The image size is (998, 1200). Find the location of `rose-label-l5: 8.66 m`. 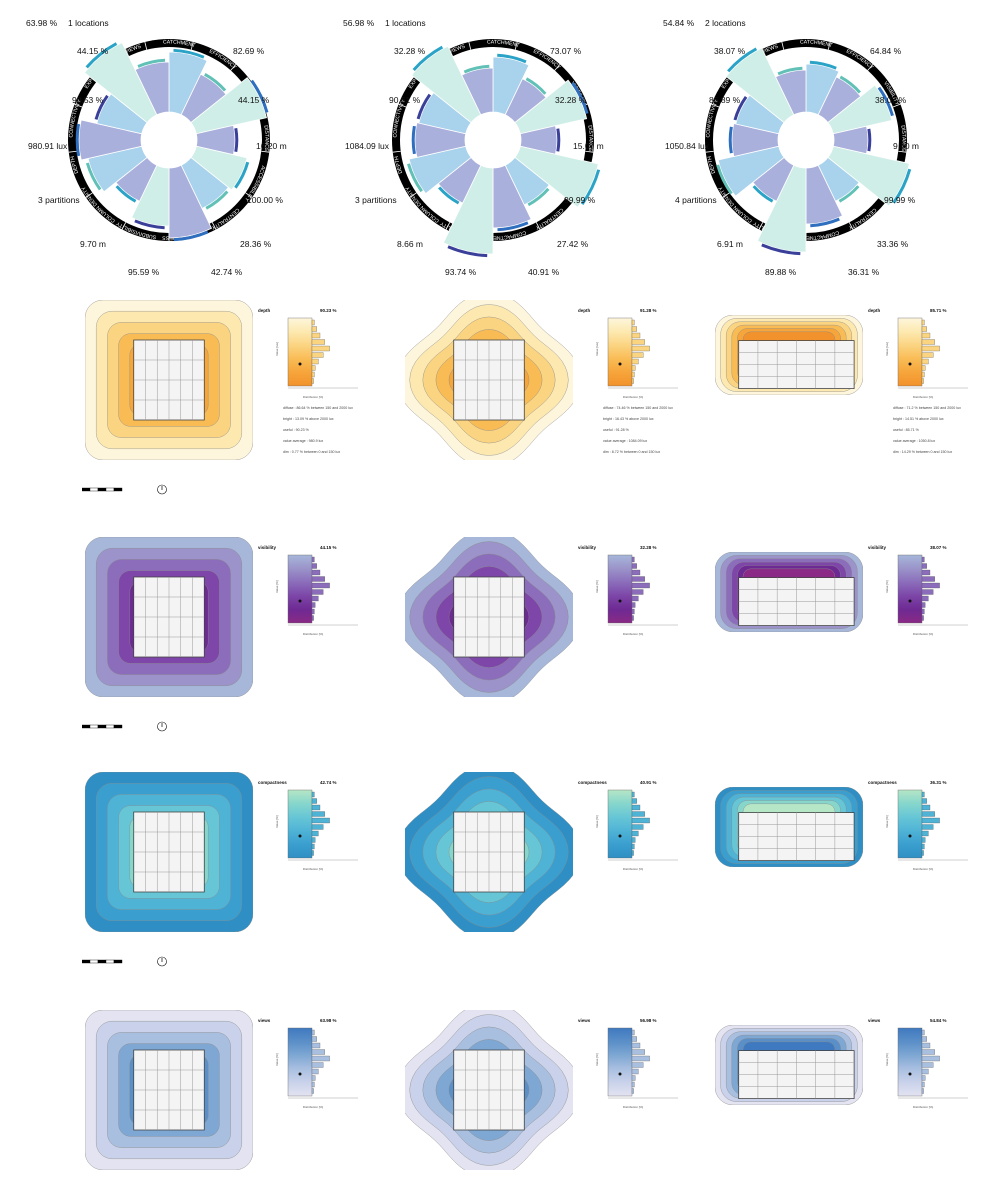

rose-label-l5: 8.66 m is located at coordinates (410, 244).